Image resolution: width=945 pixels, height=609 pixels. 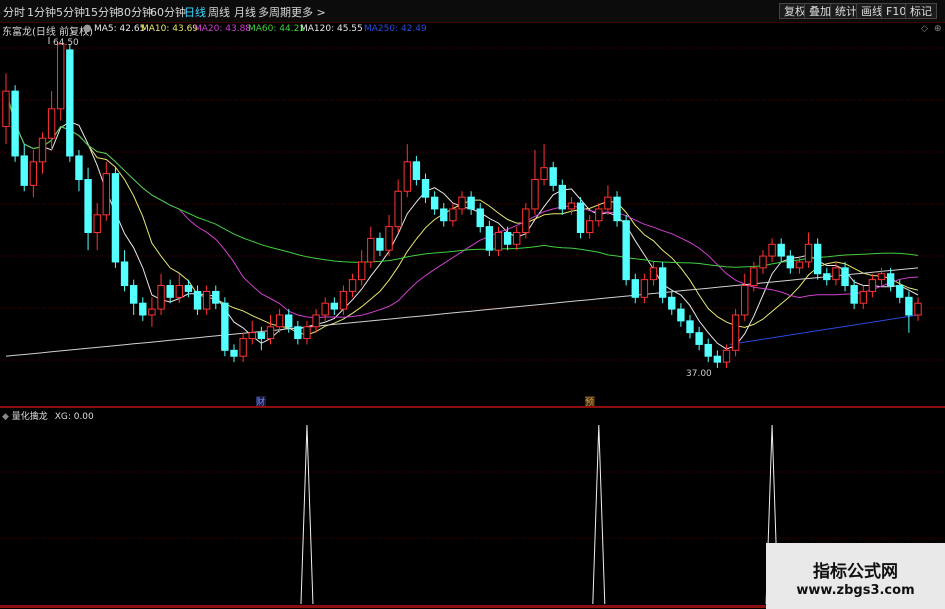 I want to click on ma-legend-item: MA120: 45.55, so click(x=331, y=29).